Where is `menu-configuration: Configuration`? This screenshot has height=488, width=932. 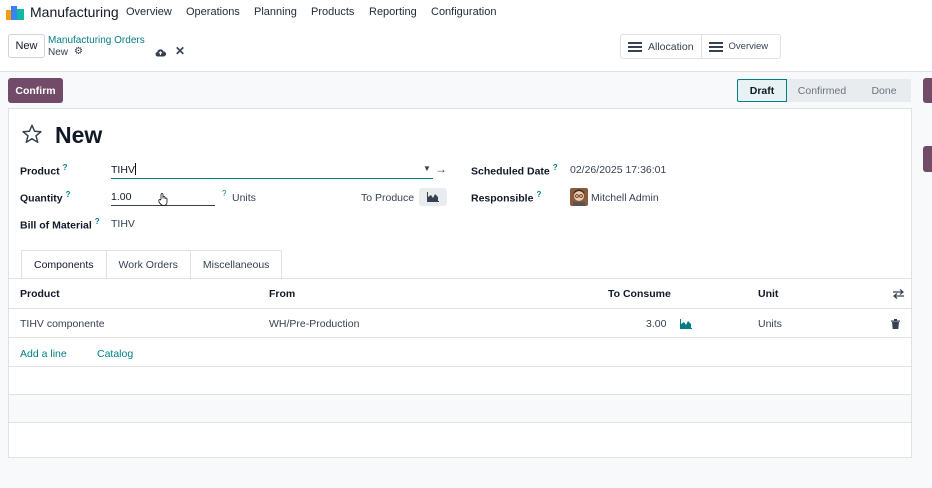
menu-configuration: Configuration is located at coordinates (463, 12).